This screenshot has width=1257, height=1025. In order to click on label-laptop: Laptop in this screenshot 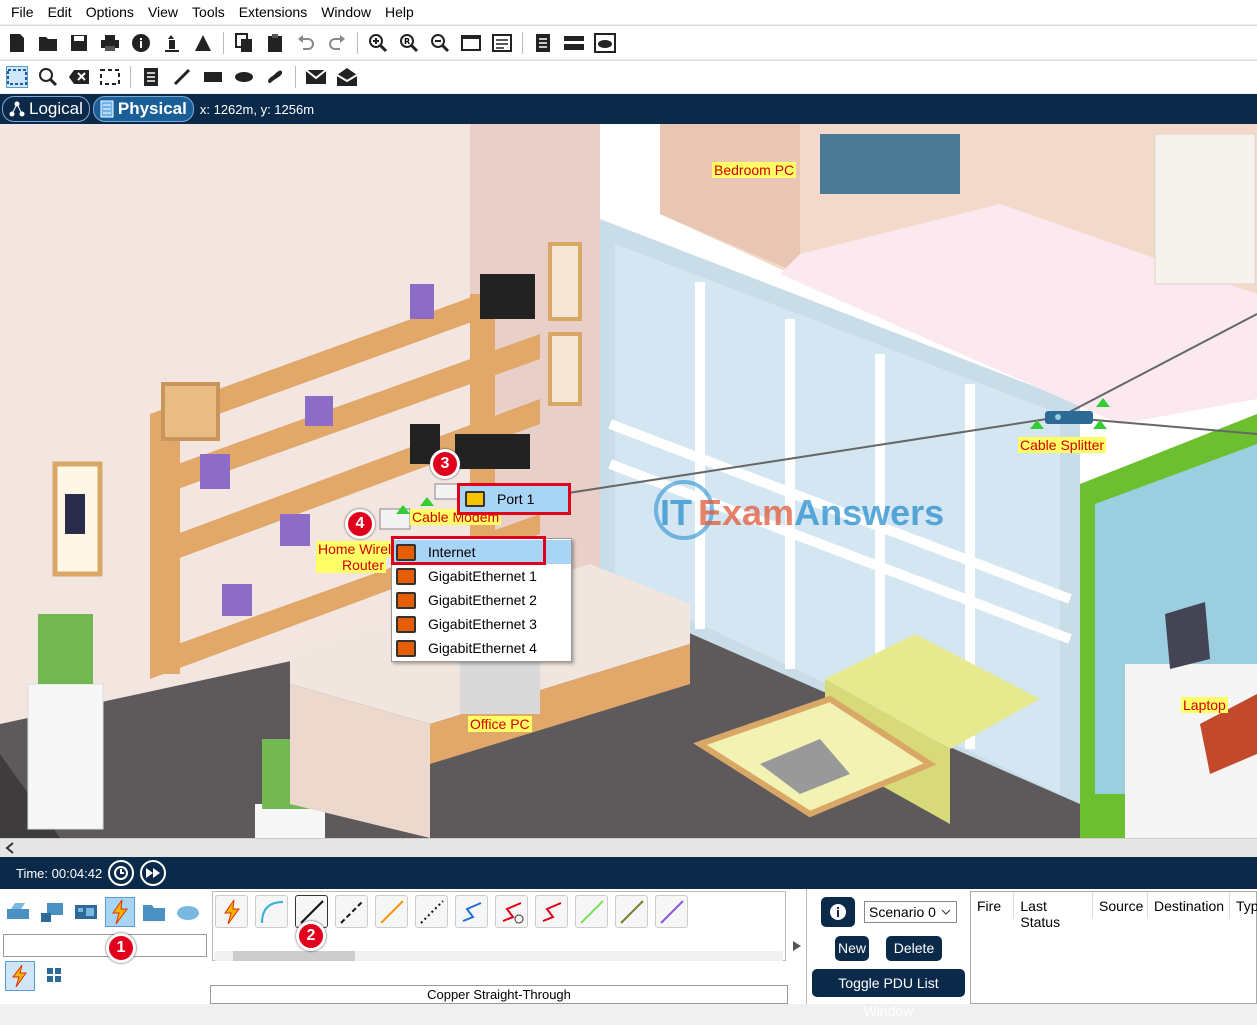, I will do `click(1204, 705)`.